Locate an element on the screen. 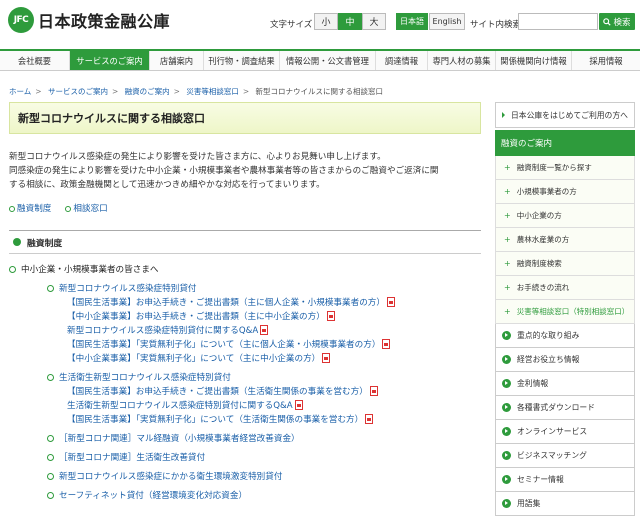 The image size is (640, 521). list-item: 新型コロナウイルス感染症特別貸付に関するQ&A is located at coordinates (245, 330).